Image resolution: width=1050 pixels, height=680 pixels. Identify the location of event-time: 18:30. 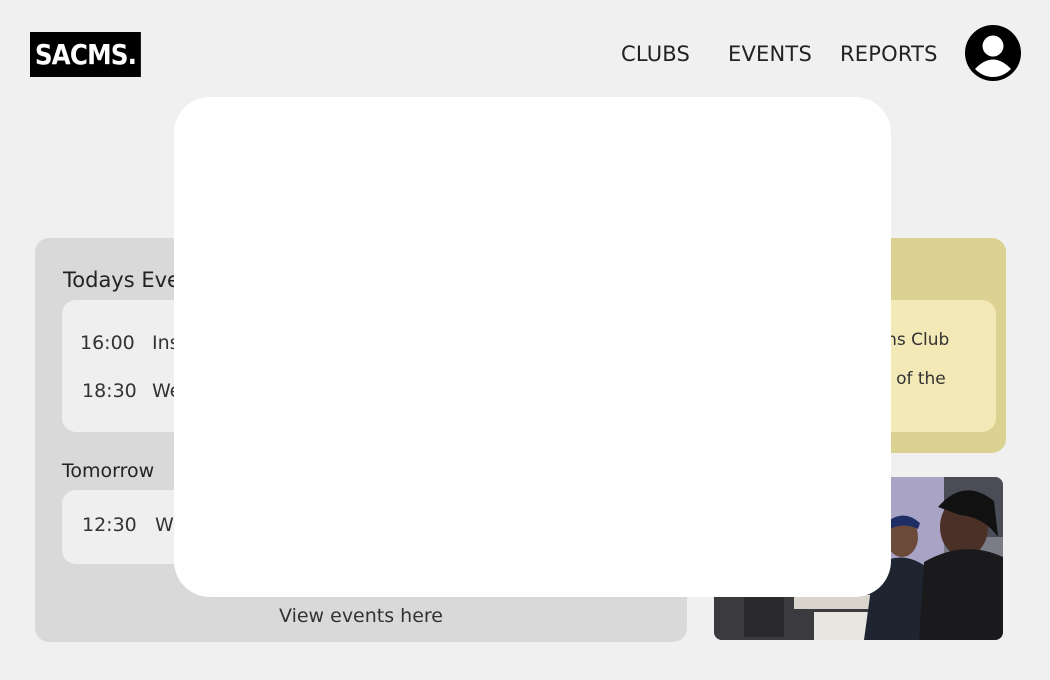
(109, 391).